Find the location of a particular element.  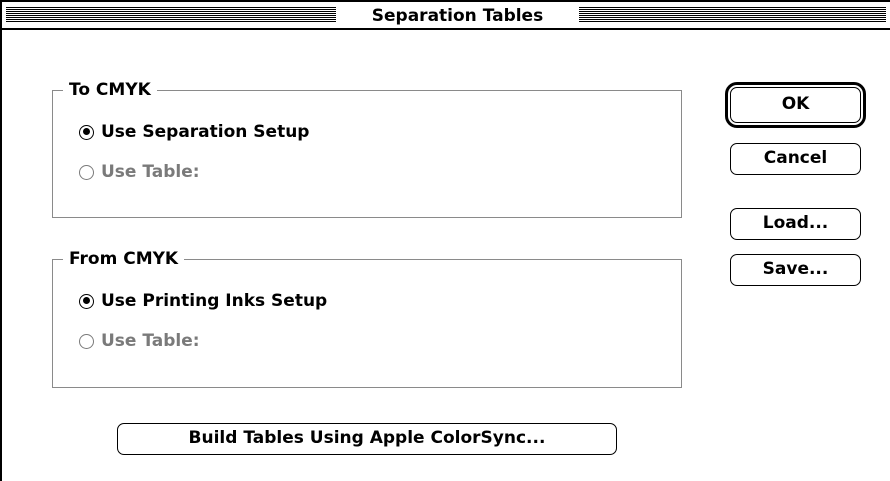

from-cmyk-group-label: From CMYK is located at coordinates (124, 259).